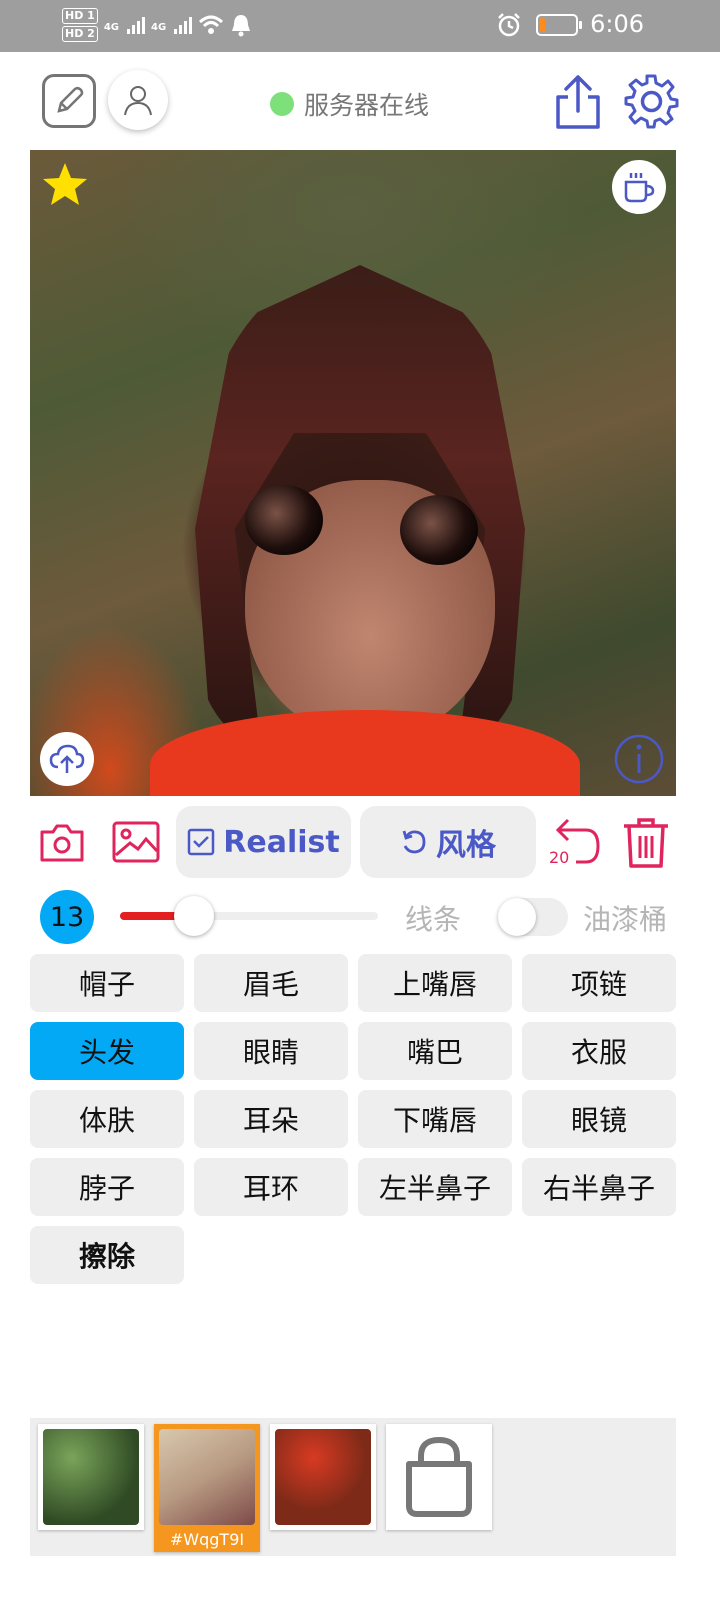 This screenshot has width=720, height=1600. I want to click on server-status: 服务器在线, so click(349, 104).